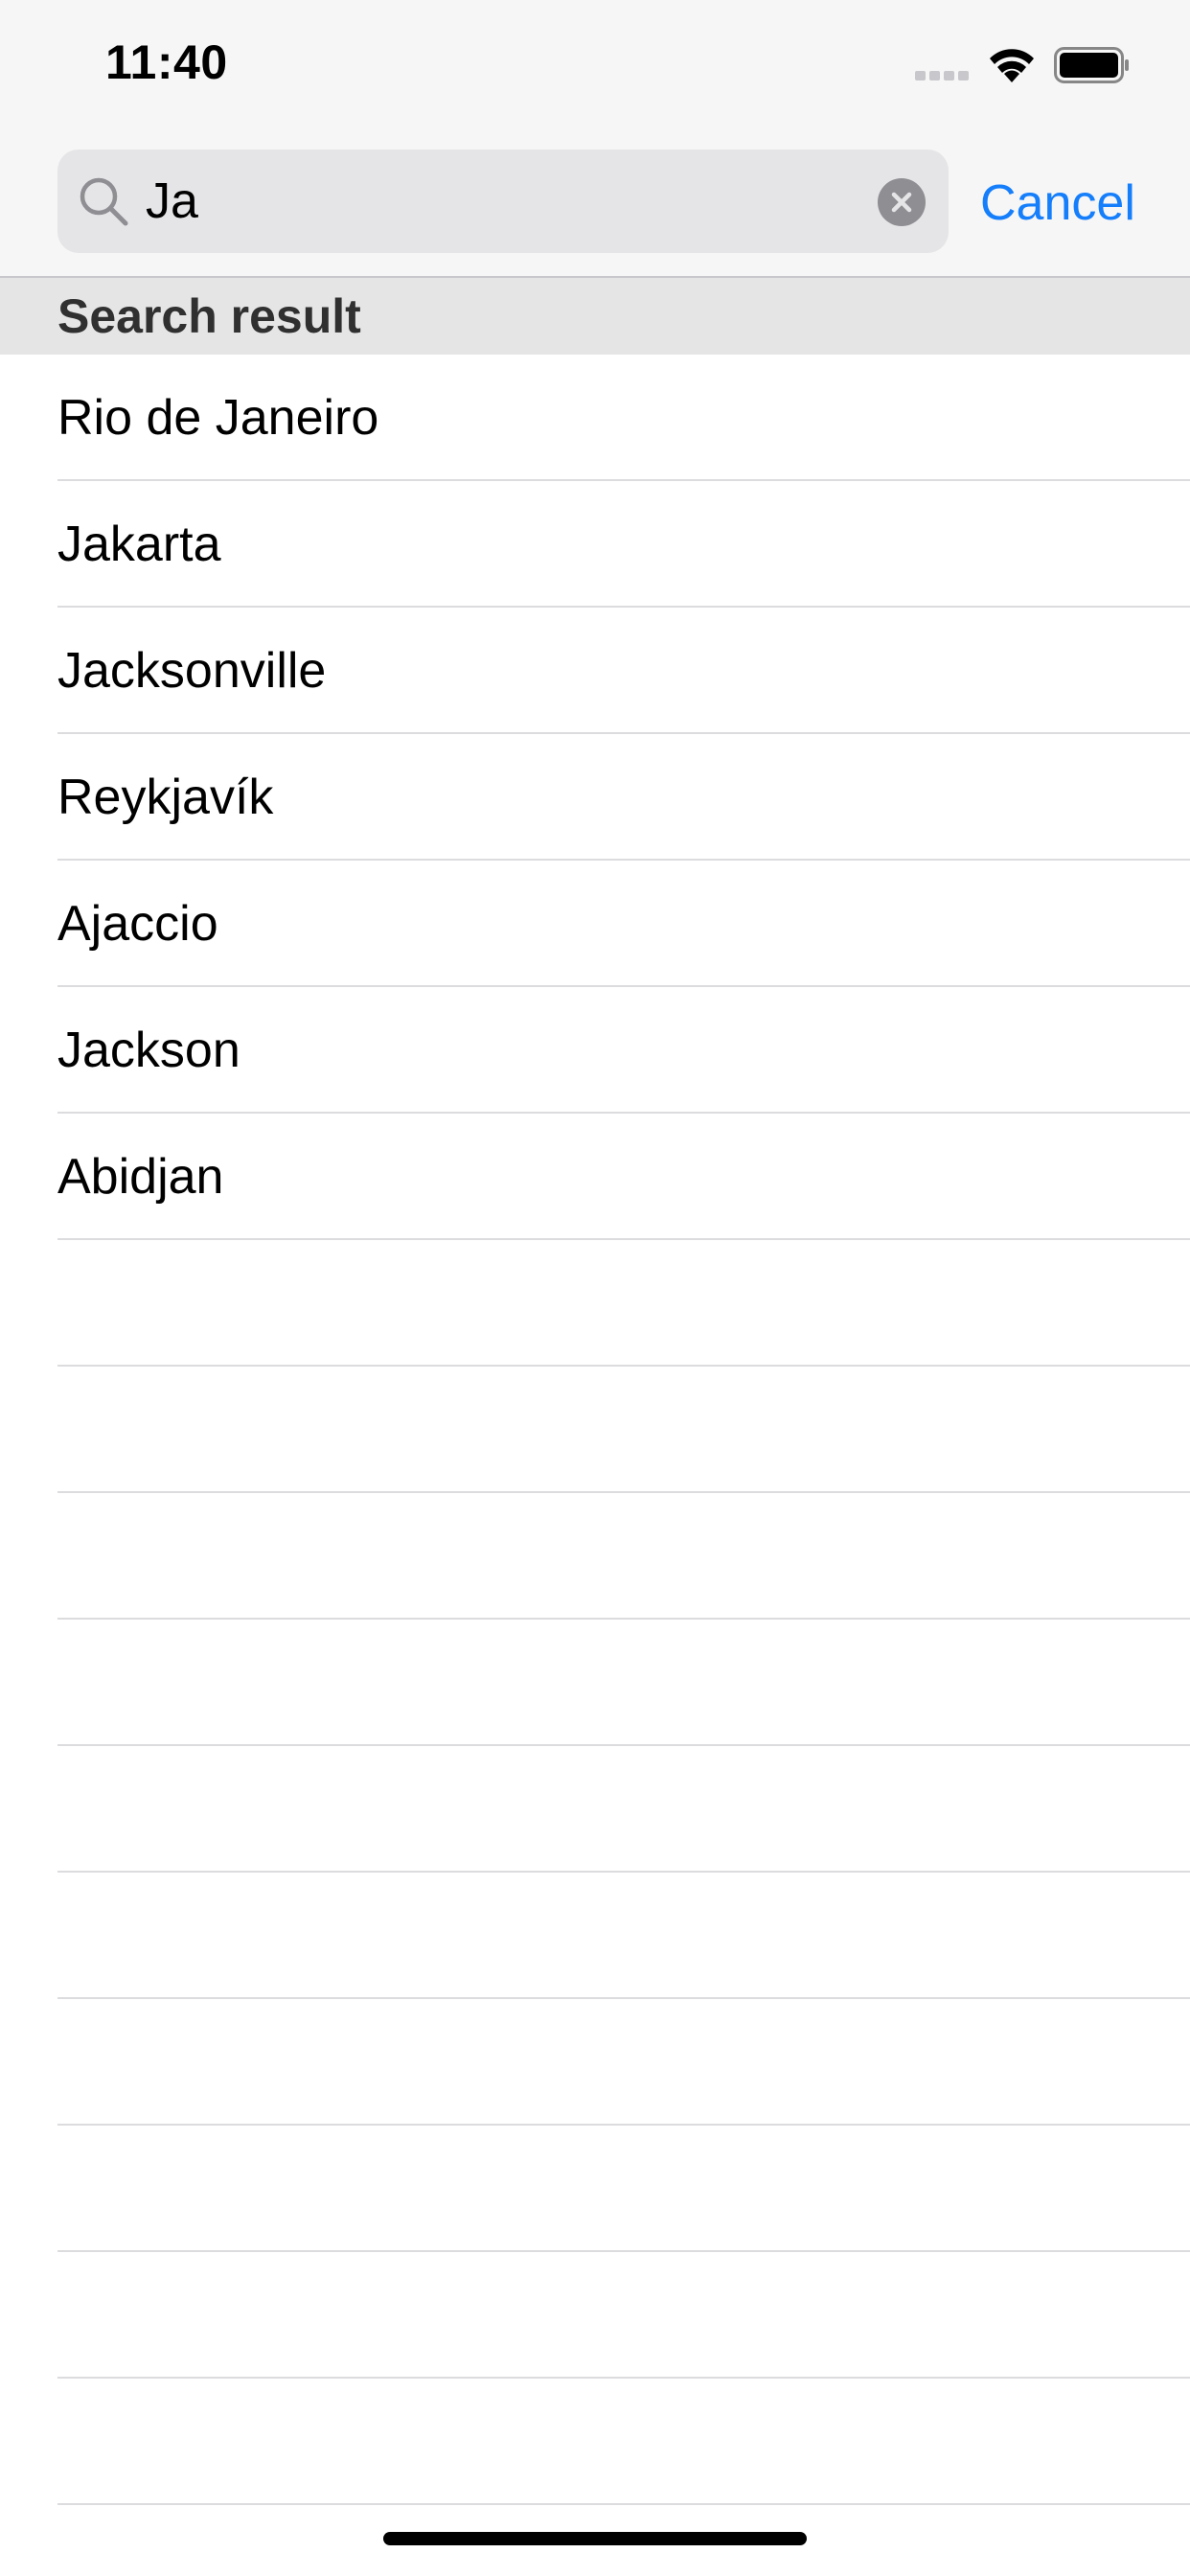 This screenshot has width=1190, height=2576. What do you see at coordinates (623, 2504) in the screenshot?
I see `row-separator` at bounding box center [623, 2504].